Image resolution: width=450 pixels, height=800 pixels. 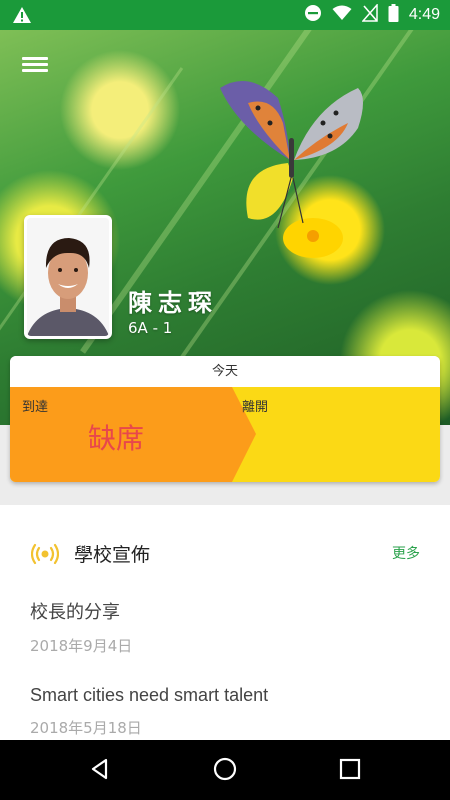 I want to click on attendance-date-header: 今天, so click(x=225, y=371).